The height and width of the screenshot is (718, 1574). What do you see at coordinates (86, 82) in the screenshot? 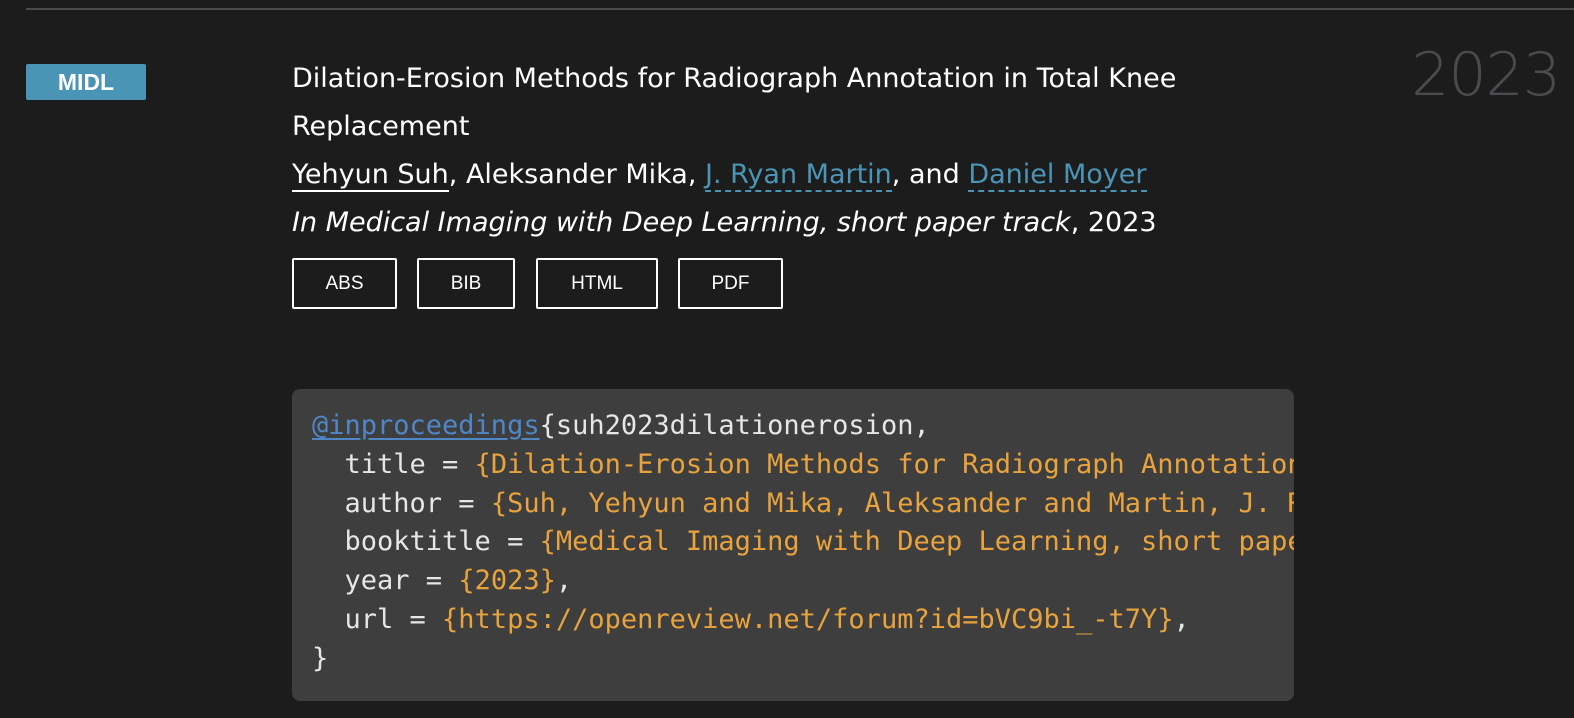
I see `venue-badge: MIDL` at bounding box center [86, 82].